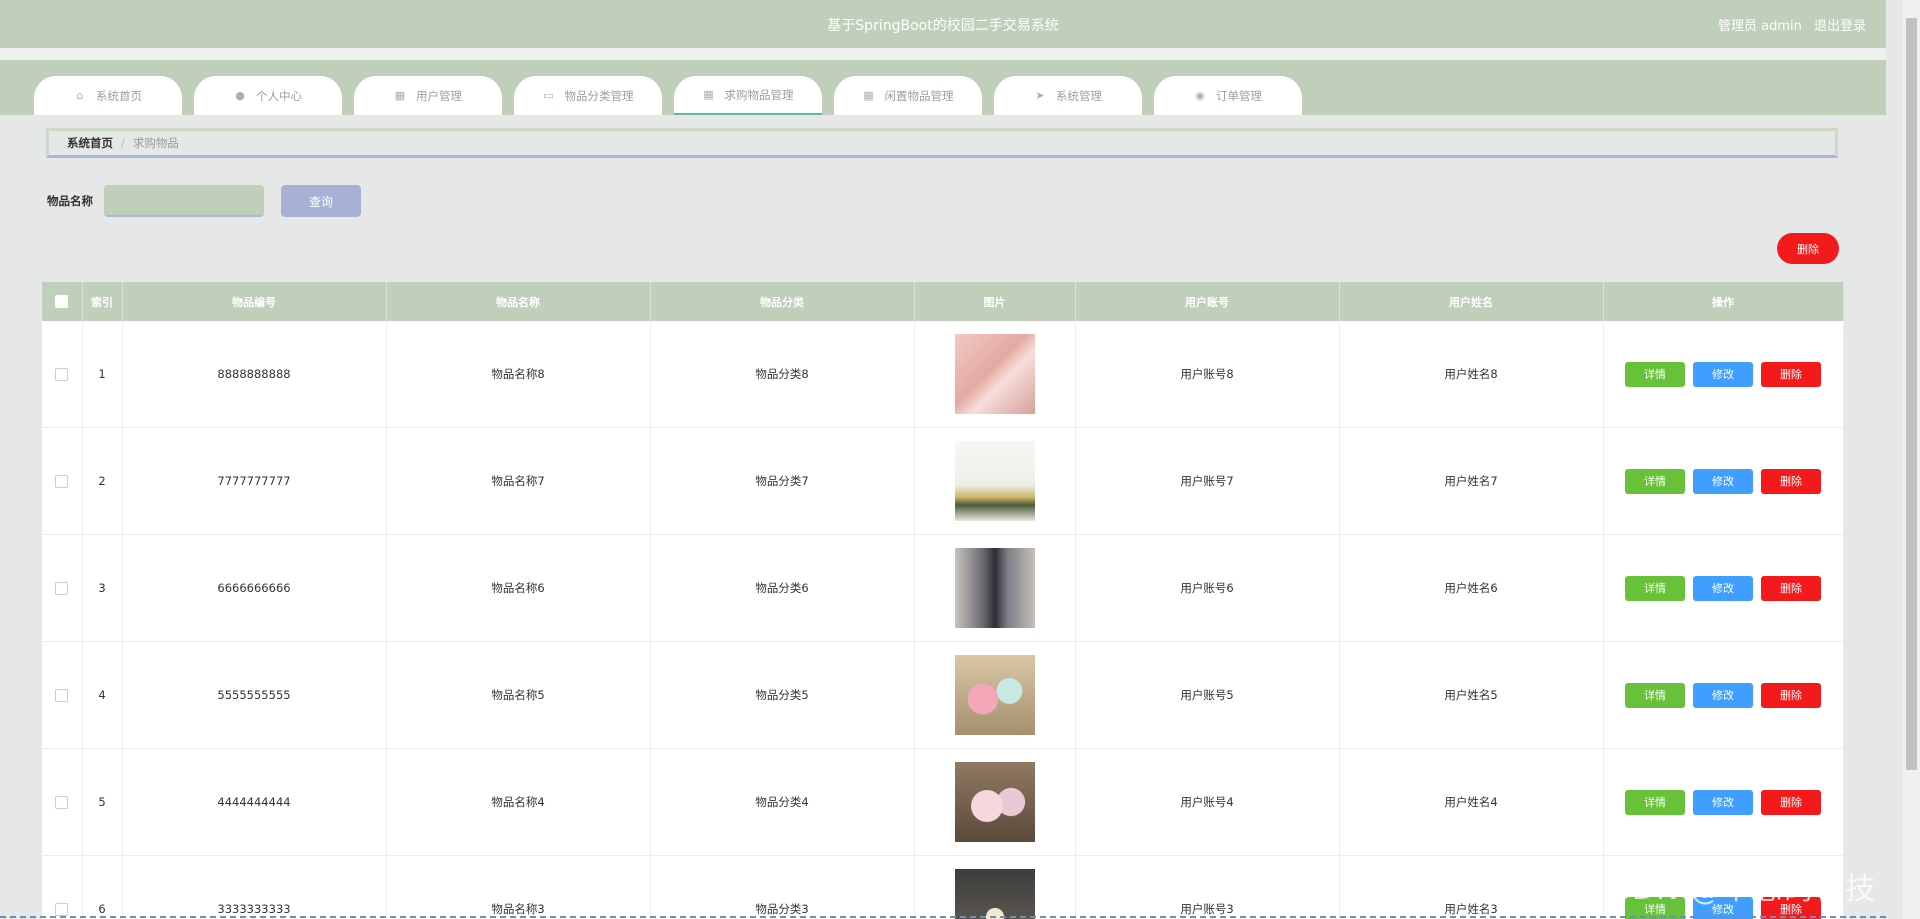 The image size is (1920, 919). What do you see at coordinates (80, 95) in the screenshot?
I see `home-icon: ⌂` at bounding box center [80, 95].